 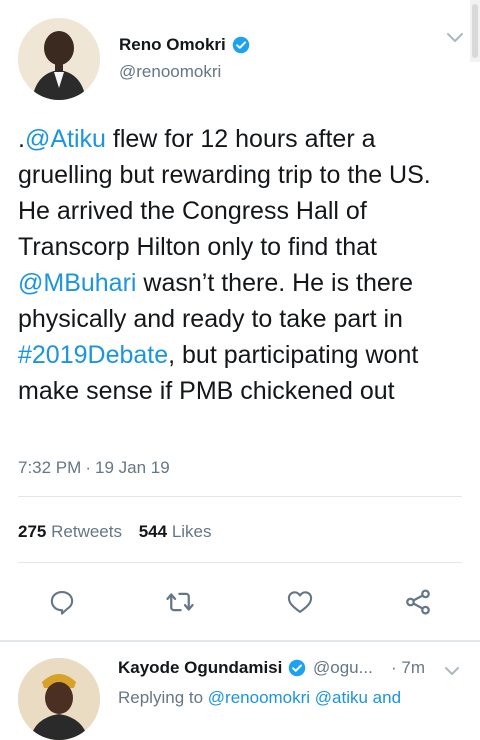 I want to click on share-button, so click(x=418, y=602).